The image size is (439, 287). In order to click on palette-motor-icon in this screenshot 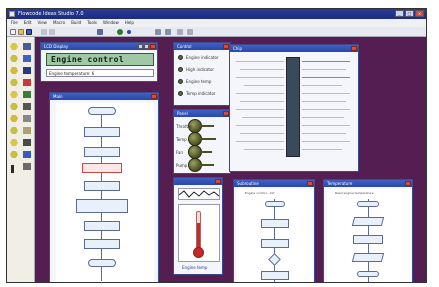, I will do `click(27, 106)`.